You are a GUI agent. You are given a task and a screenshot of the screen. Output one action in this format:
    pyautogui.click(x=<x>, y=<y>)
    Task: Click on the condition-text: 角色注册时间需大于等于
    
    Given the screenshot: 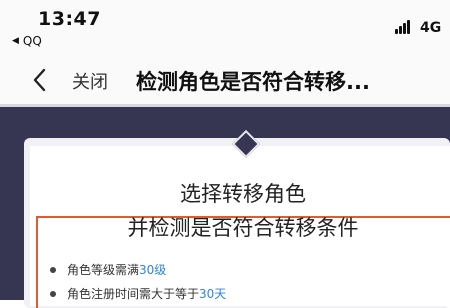 What is the action you would take?
    pyautogui.click(x=133, y=294)
    